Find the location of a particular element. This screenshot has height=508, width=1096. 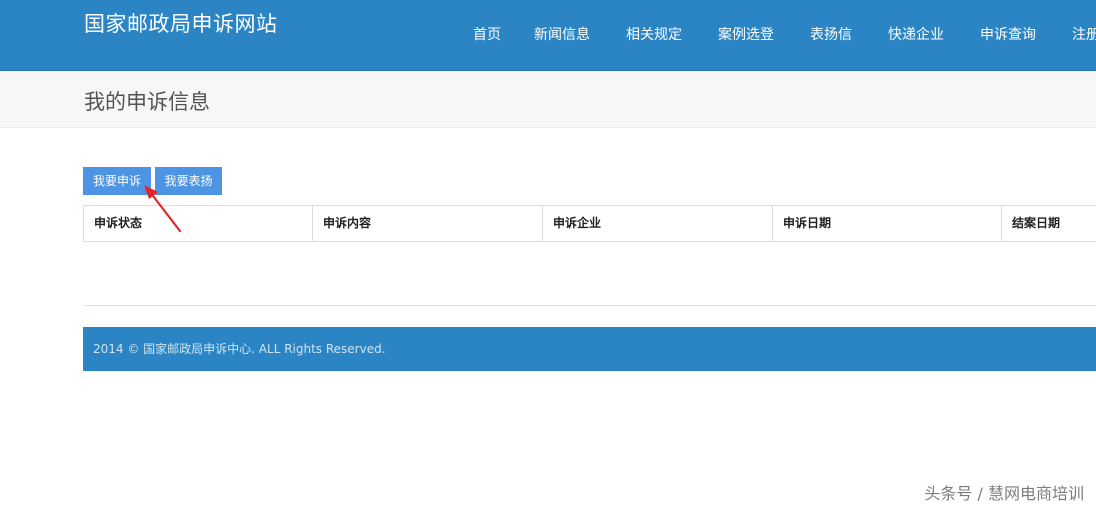

column-header-status: 申诉状态 is located at coordinates (198, 223).